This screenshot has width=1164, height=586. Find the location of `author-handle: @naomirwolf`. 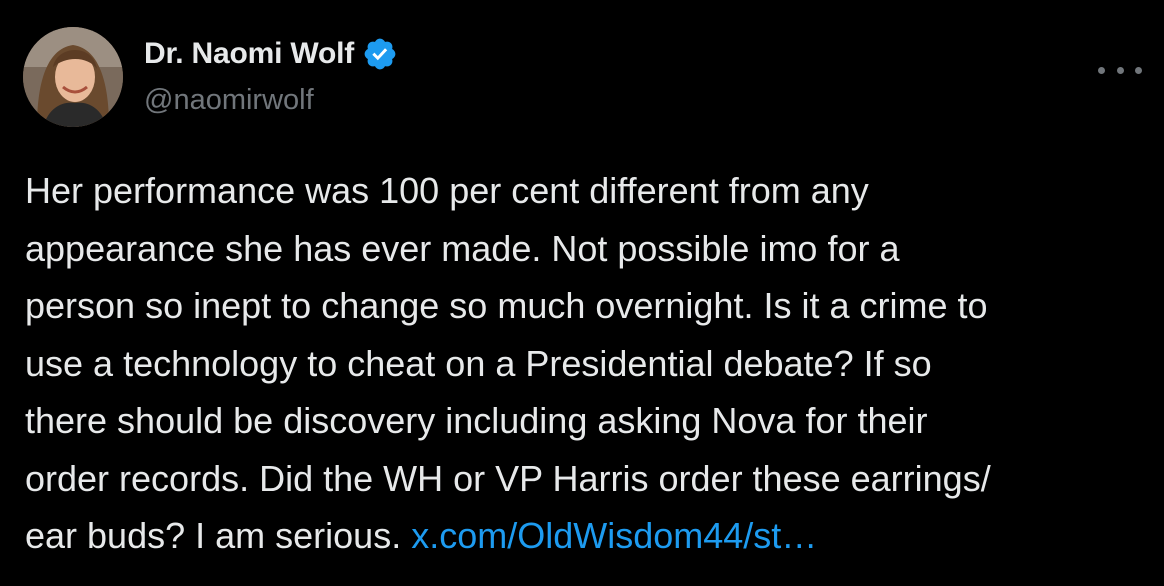

author-handle: @naomirwolf is located at coordinates (229, 100).